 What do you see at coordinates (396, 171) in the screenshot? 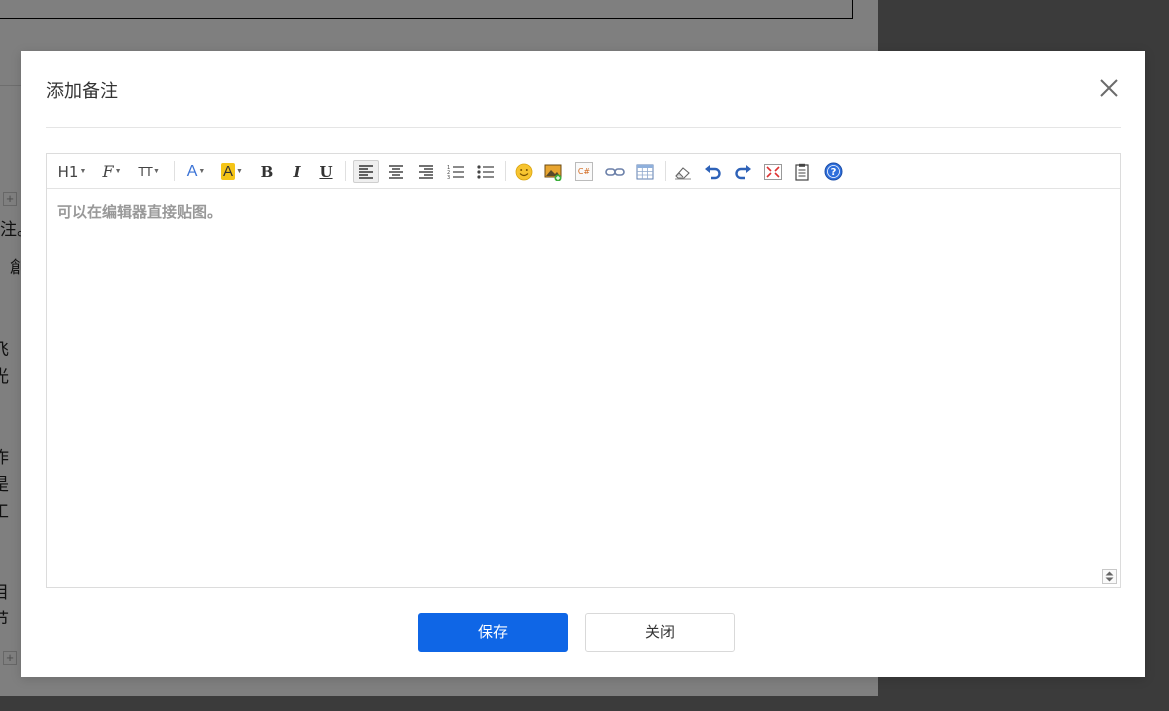
I see `align-center-icon` at bounding box center [396, 171].